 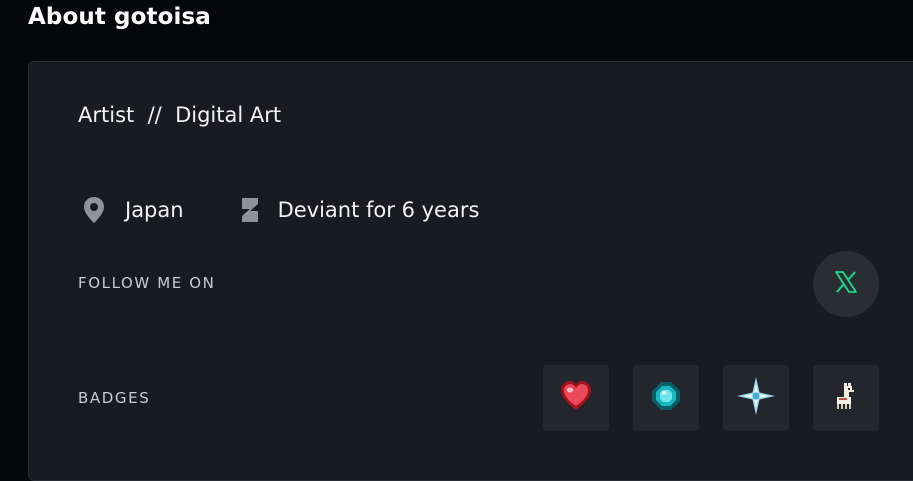 What do you see at coordinates (119, 17) in the screenshot?
I see `section-title: About gotoisa` at bounding box center [119, 17].